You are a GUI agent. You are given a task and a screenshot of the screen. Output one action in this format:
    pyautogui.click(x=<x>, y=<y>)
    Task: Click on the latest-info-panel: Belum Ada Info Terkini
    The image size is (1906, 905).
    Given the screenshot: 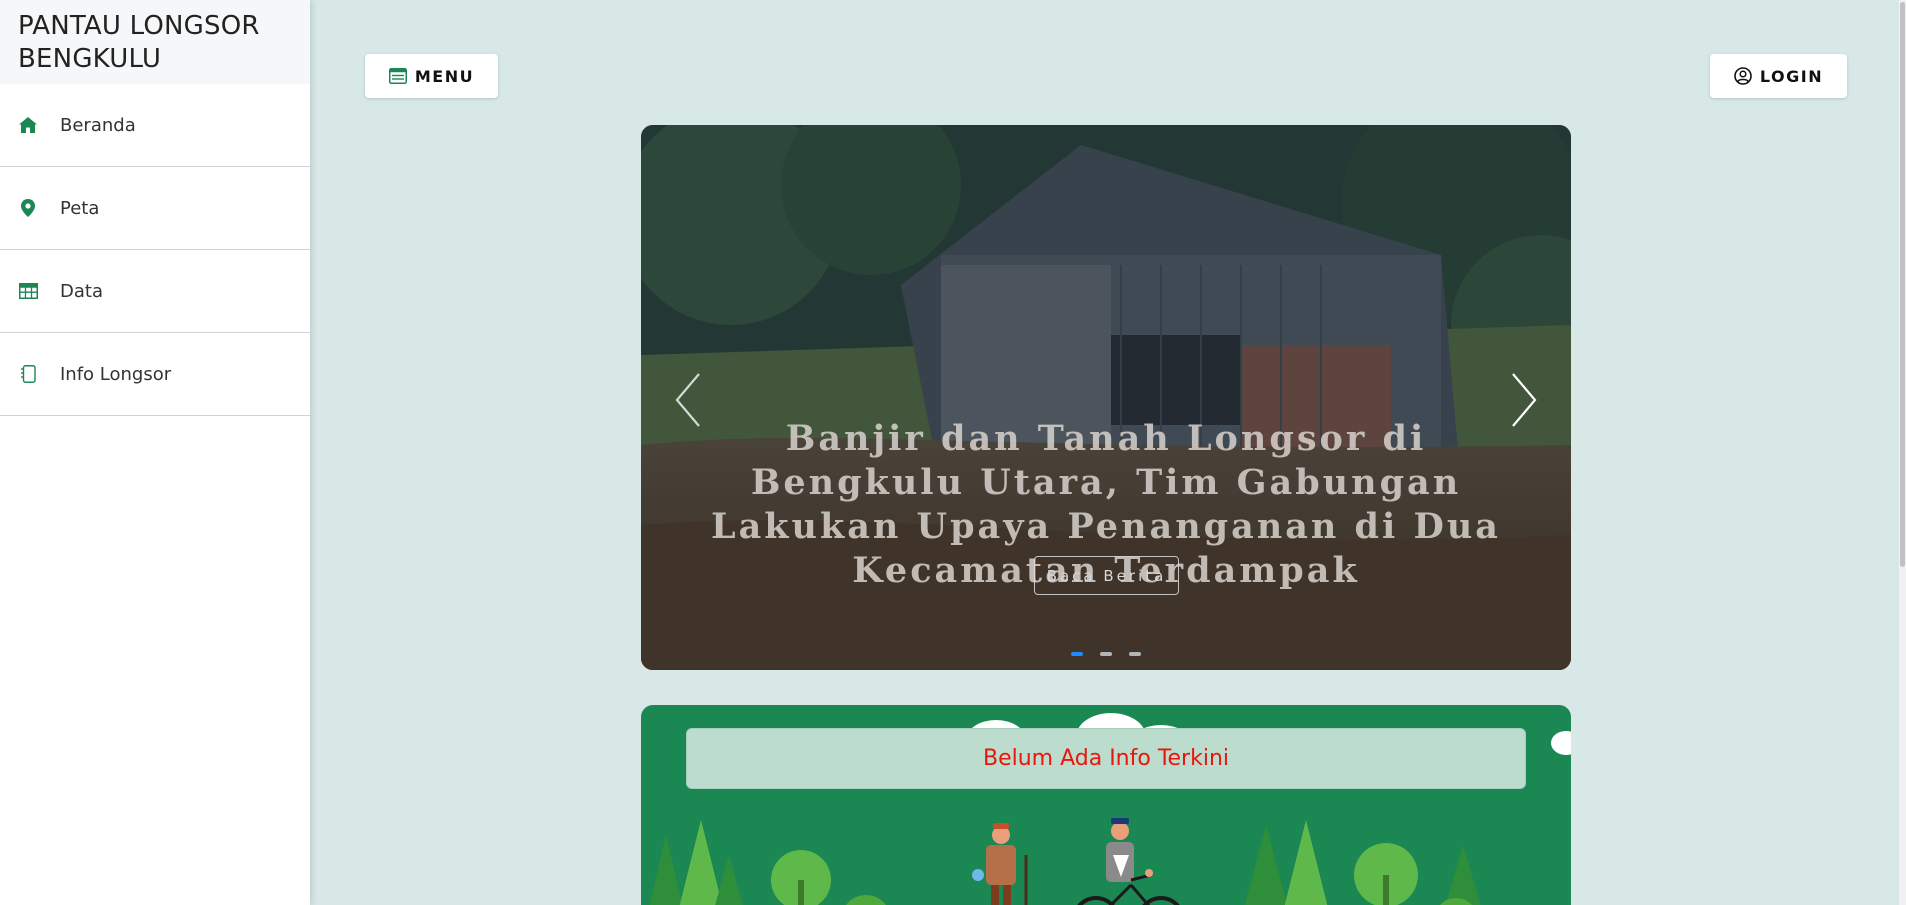 What is the action you would take?
    pyautogui.click(x=1106, y=805)
    